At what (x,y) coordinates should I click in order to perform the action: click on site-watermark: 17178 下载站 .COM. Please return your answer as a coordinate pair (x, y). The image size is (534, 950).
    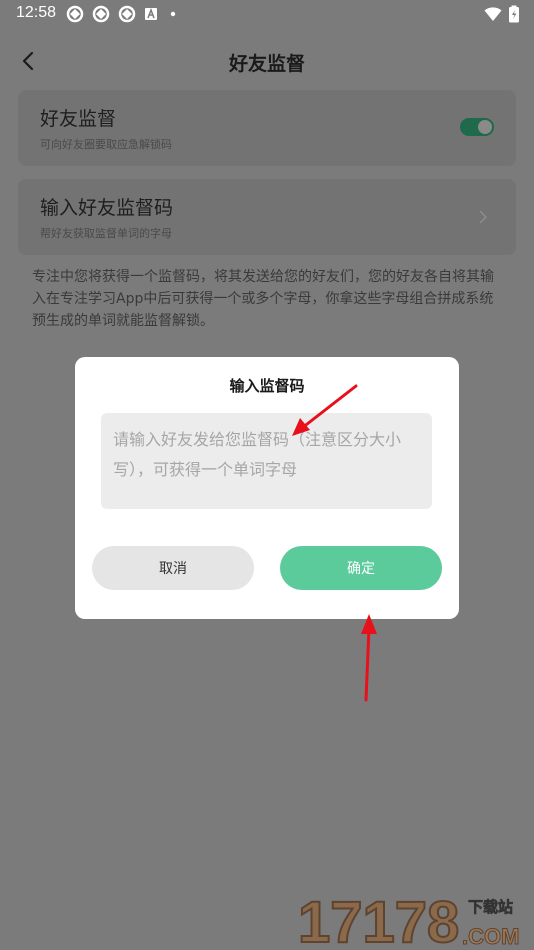
    Looking at the image, I should click on (412, 918).